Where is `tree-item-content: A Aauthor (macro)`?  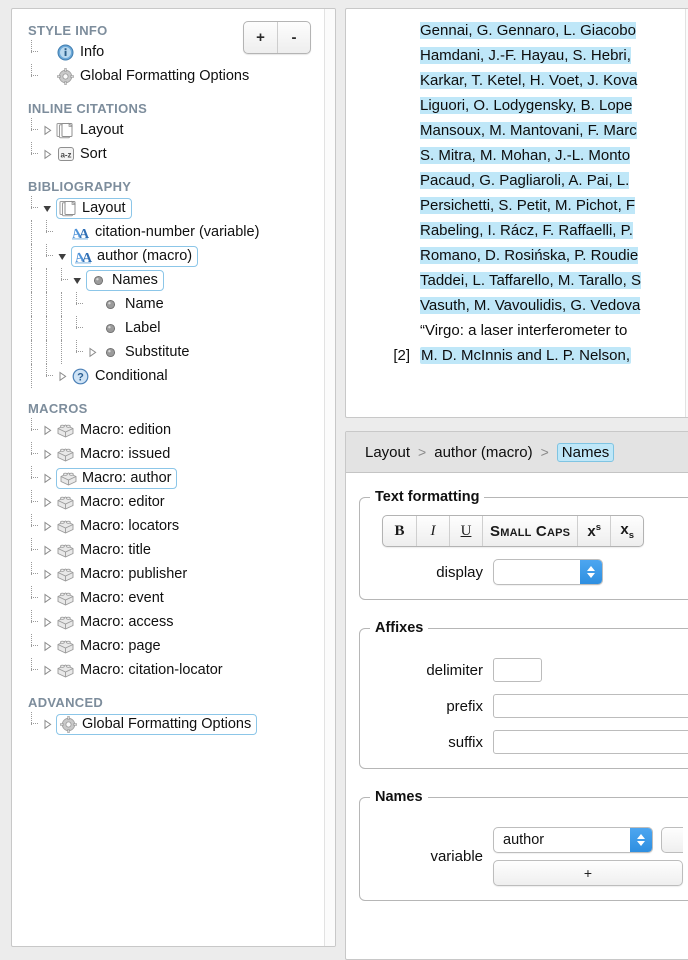
tree-item-content: A Aauthor (macro) is located at coordinates (135, 256).